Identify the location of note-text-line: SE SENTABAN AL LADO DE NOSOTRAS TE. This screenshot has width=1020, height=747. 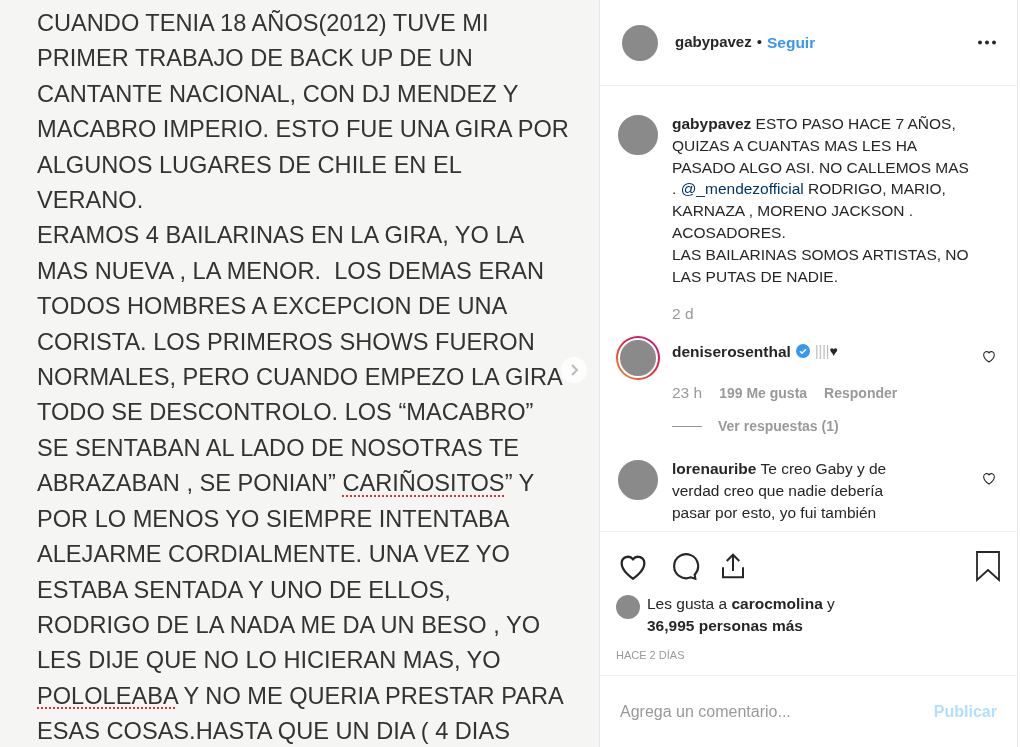
(278, 448).